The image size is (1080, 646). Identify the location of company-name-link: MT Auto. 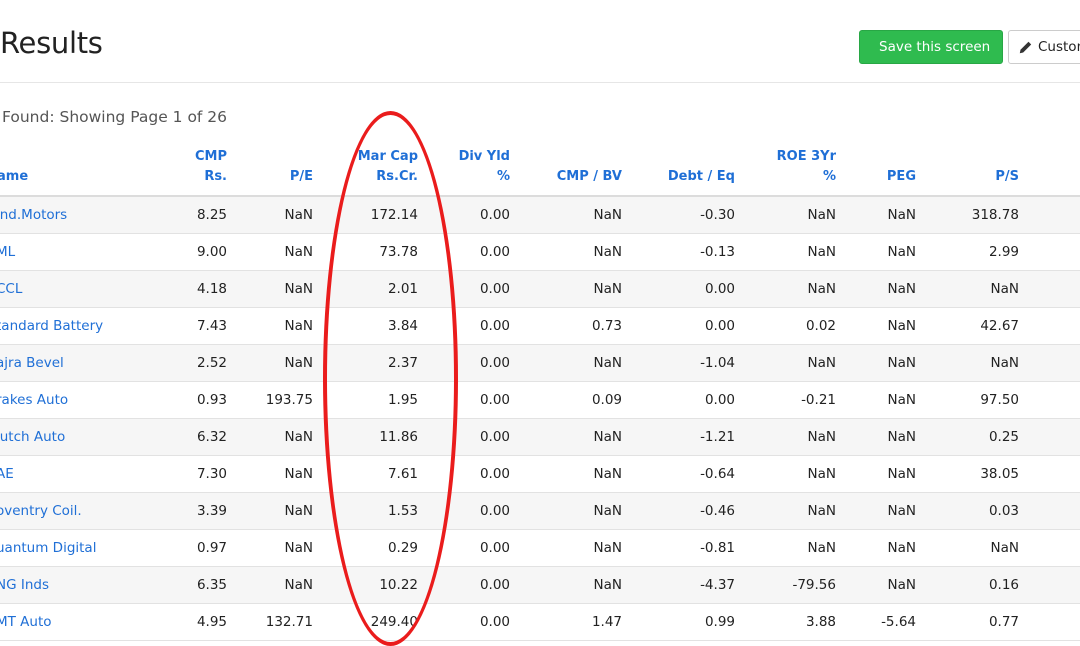
(26, 622).